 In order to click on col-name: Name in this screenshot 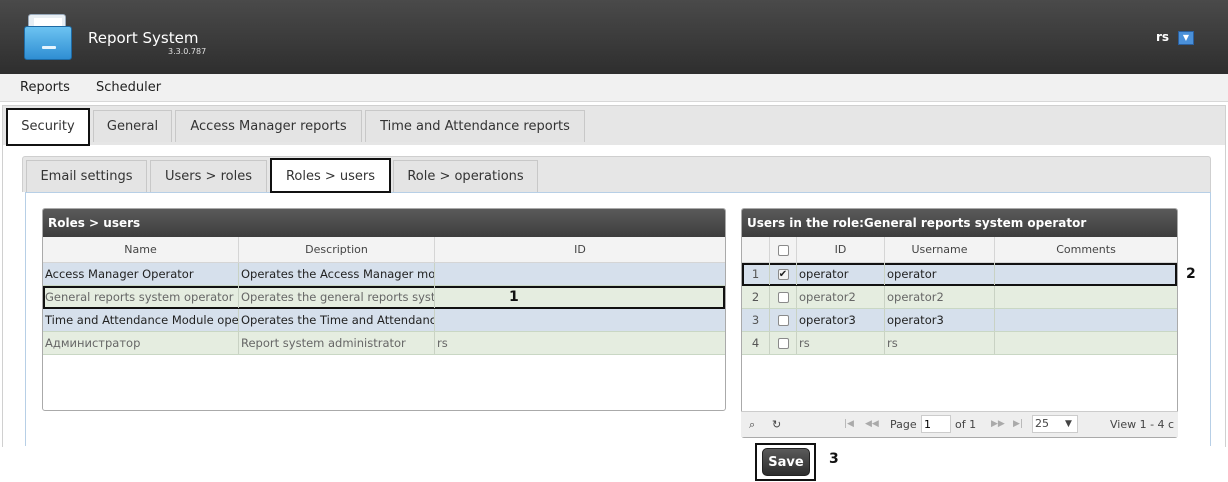, I will do `click(141, 250)`.